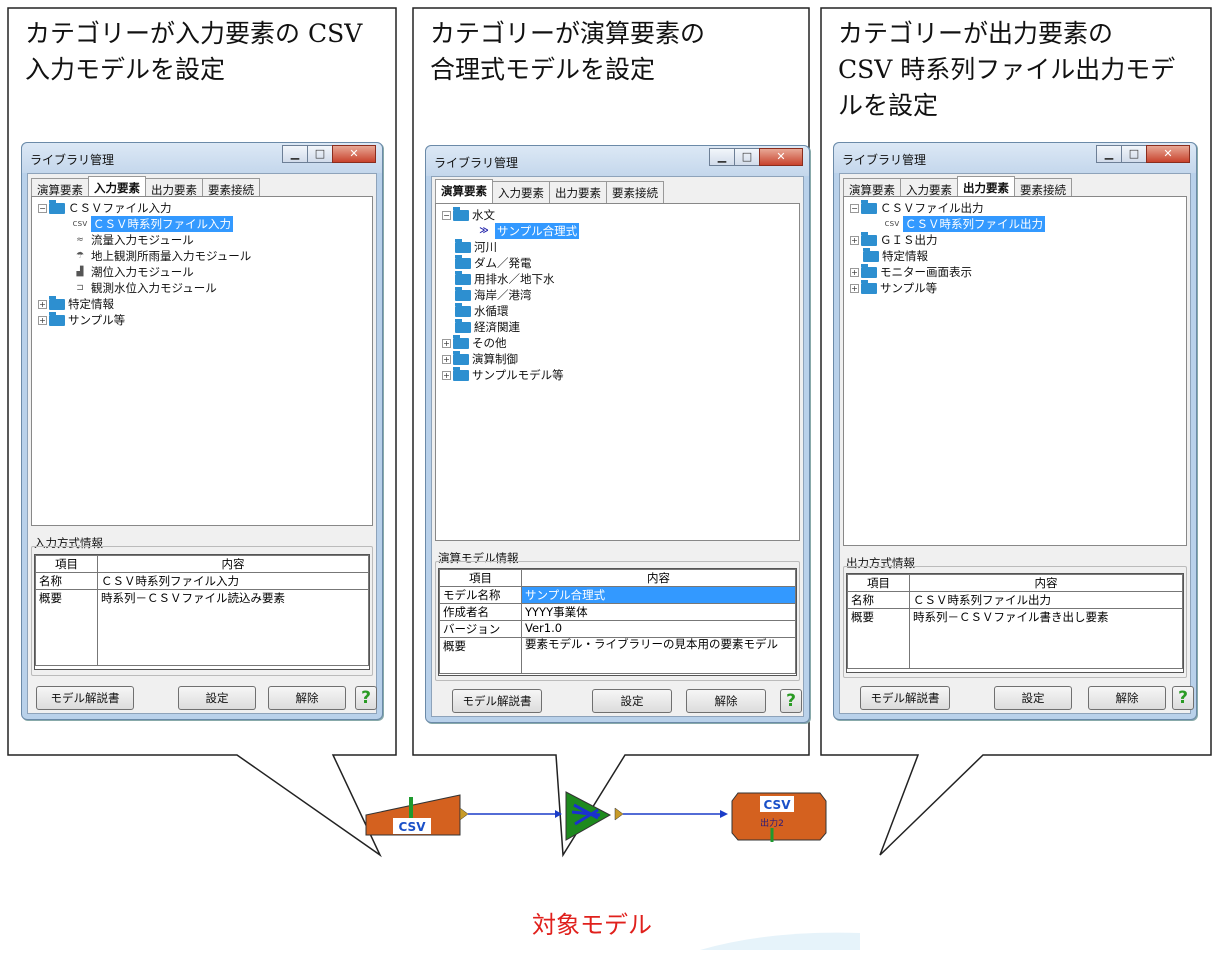 This screenshot has height=959, width=1220. Describe the element at coordinates (588, 816) in the screenshot. I see `formula-node` at that location.